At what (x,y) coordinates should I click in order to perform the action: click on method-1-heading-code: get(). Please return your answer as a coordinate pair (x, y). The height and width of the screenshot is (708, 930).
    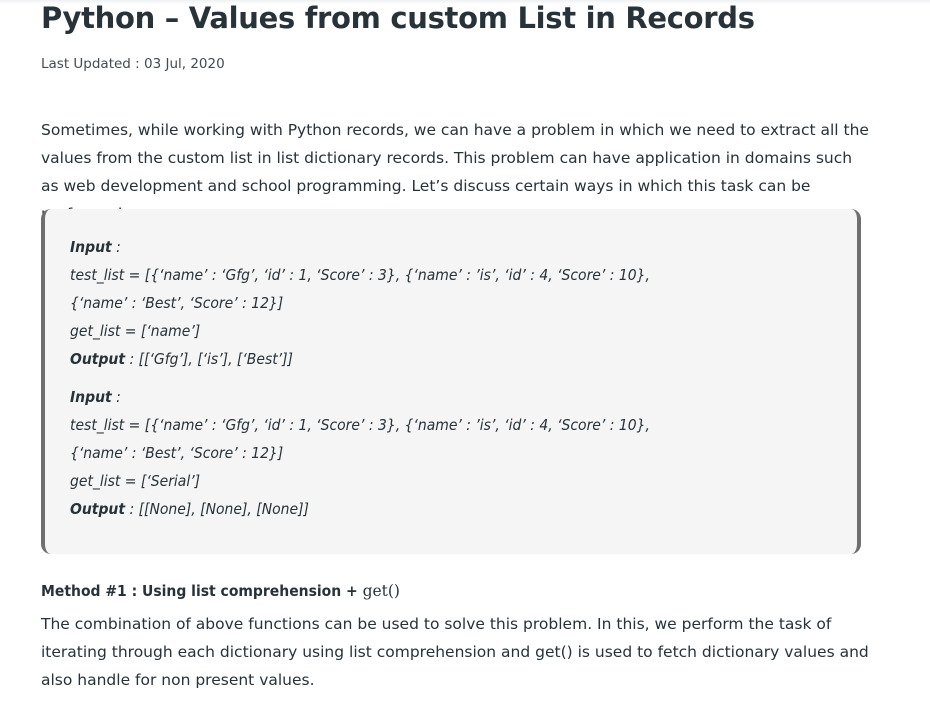
    Looking at the image, I should click on (381, 591).